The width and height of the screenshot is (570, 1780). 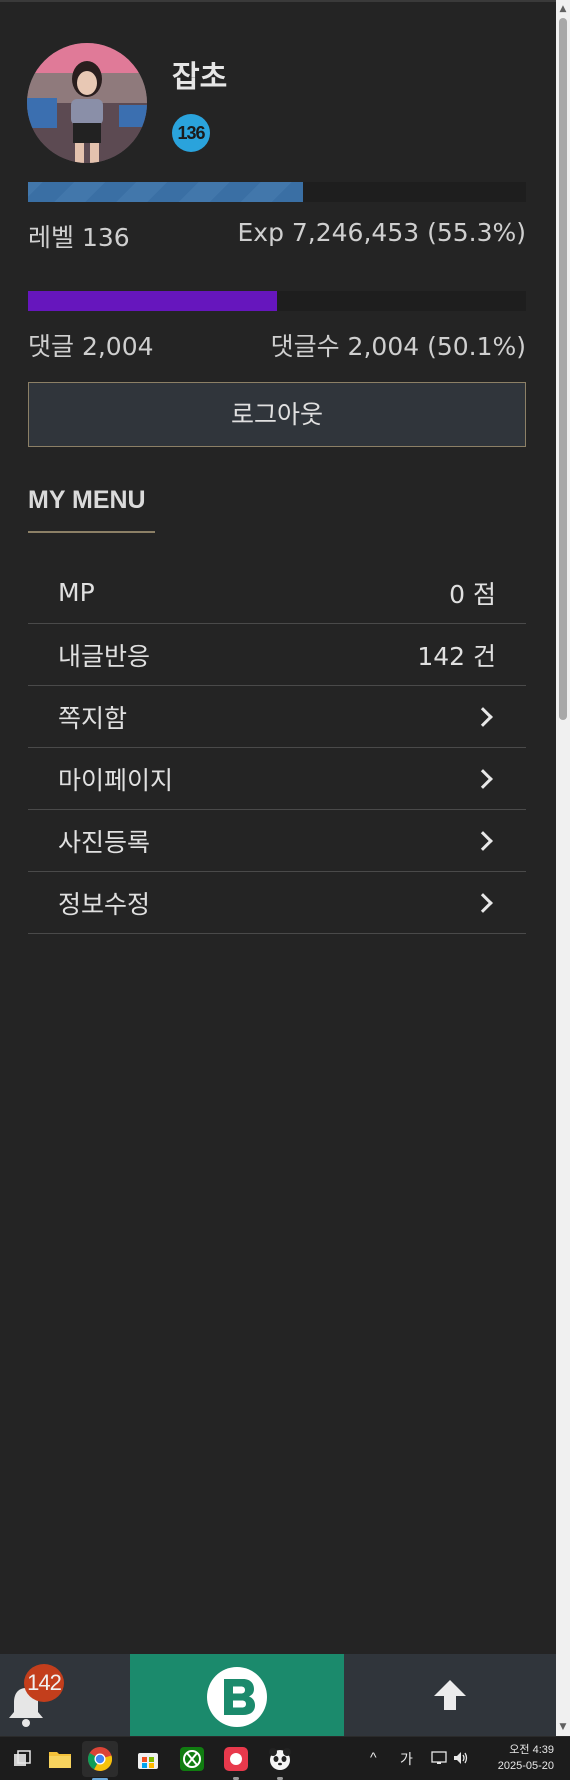 What do you see at coordinates (381, 232) in the screenshot?
I see `exp-text: Exp 7,246,453 (55.3%)` at bounding box center [381, 232].